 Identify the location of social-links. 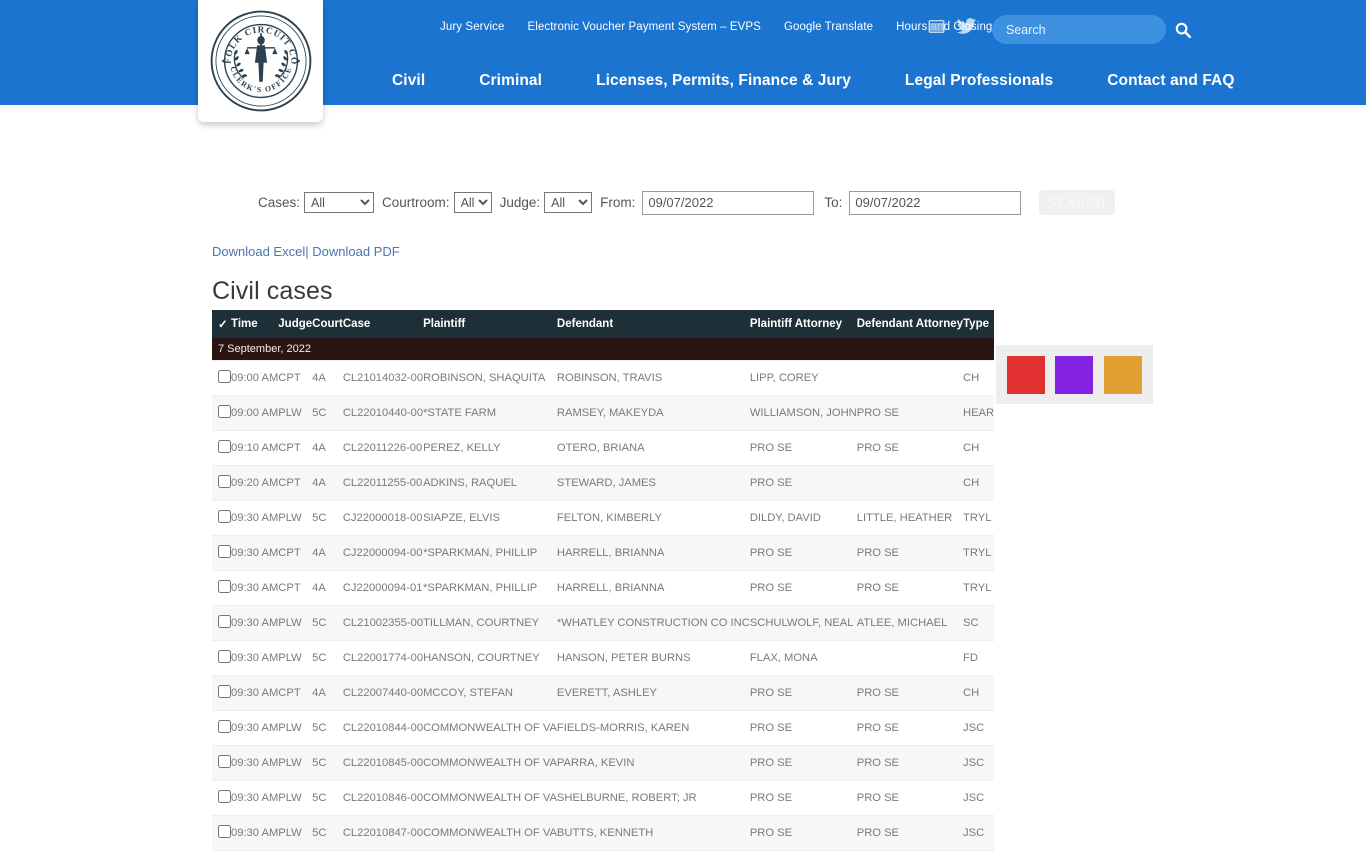
(952, 28).